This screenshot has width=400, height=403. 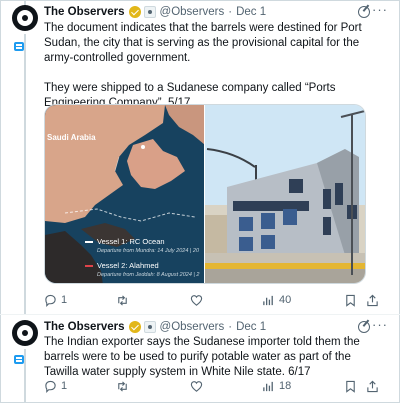 I want to click on thread-marker-icon, so click(x=19, y=359).